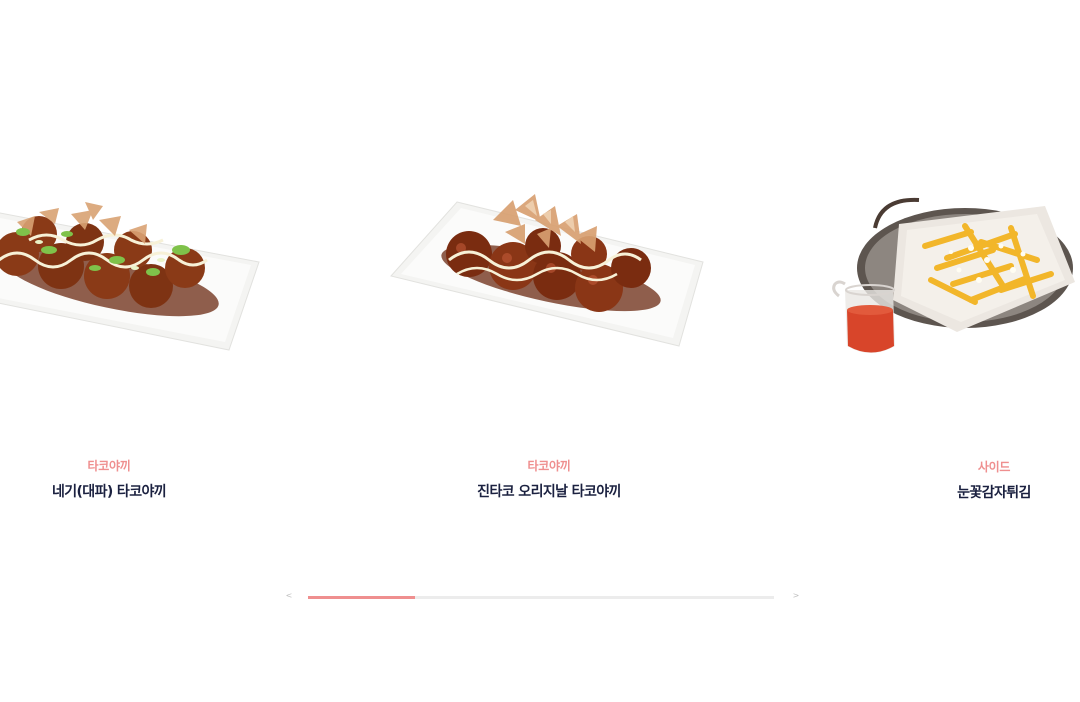 Image resolution: width=1080 pixels, height=702 pixels. I want to click on progress-track, so click(541, 597).